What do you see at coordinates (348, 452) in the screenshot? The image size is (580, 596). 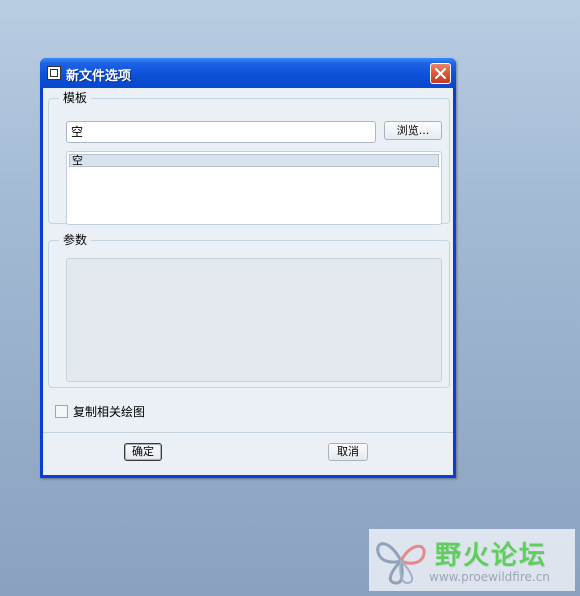 I see `cancel-button: 取消` at bounding box center [348, 452].